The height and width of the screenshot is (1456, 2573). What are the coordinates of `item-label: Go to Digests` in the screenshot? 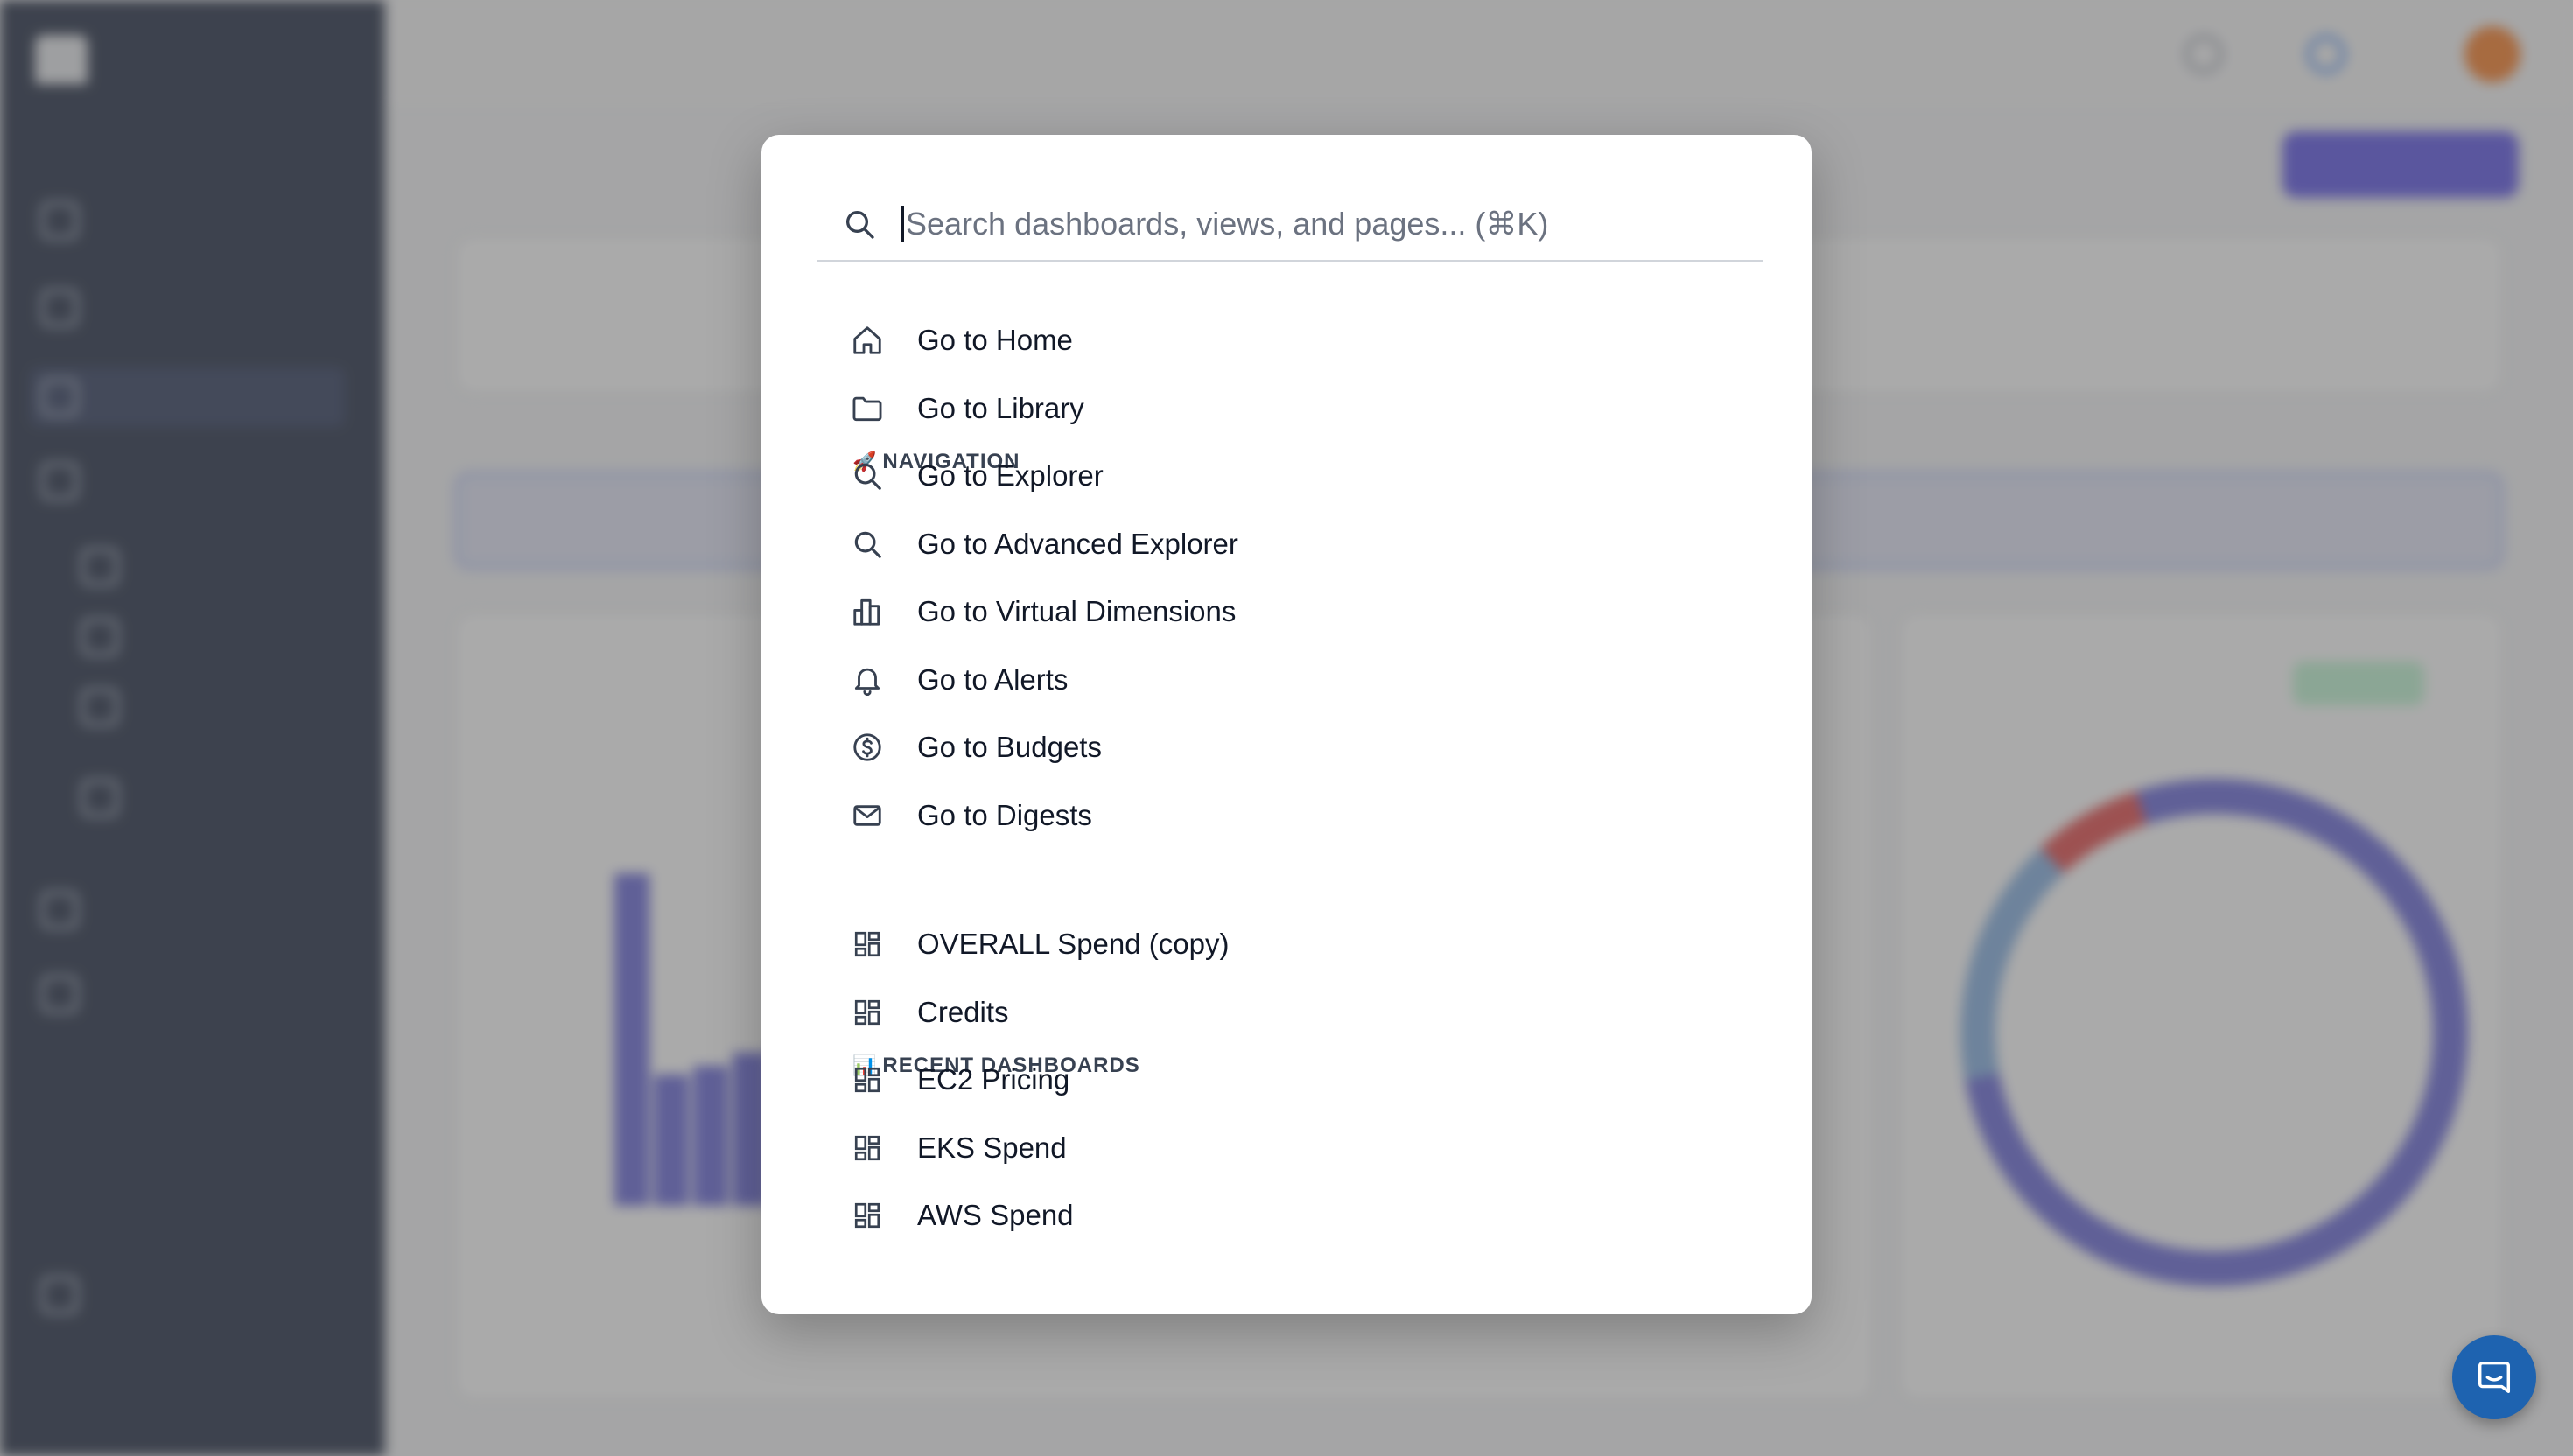 It's located at (1004, 815).